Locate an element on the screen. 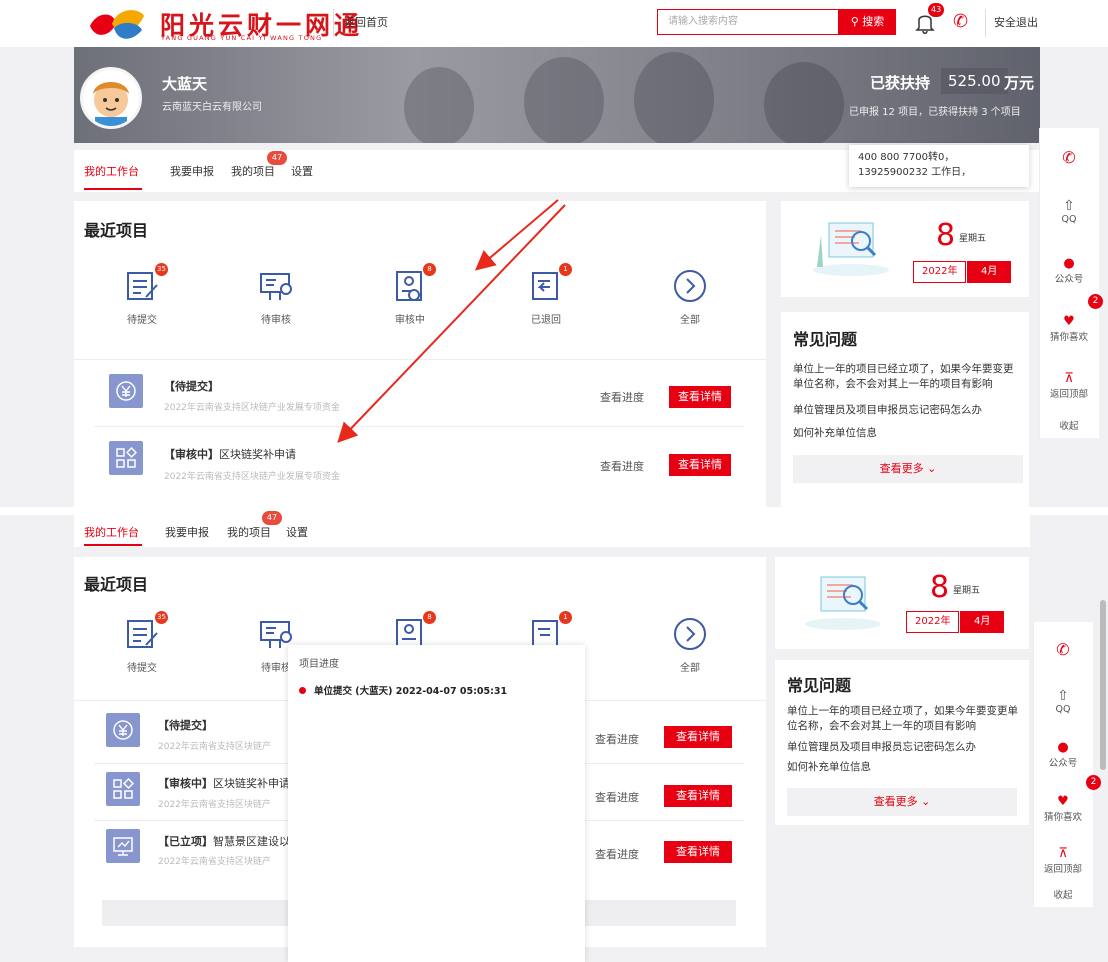 The image size is (1108, 962). tab-underline is located at coordinates (113, 545).